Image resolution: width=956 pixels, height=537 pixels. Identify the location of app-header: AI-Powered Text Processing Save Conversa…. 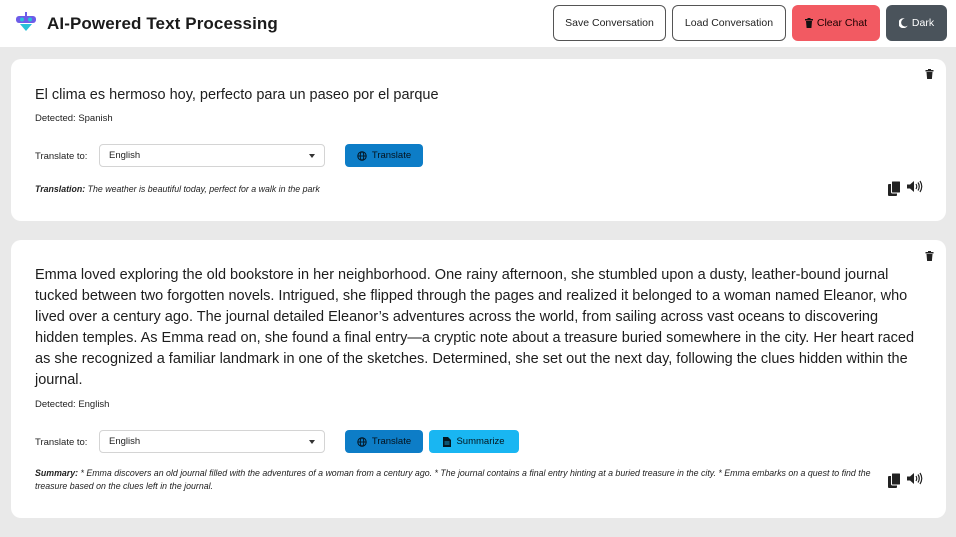
(478, 23).